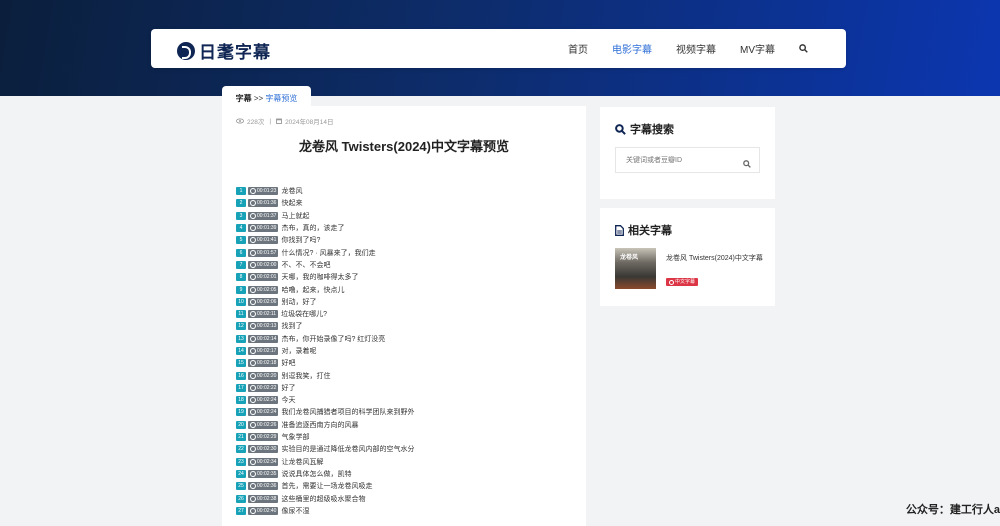  I want to click on calendar-icon, so click(279, 121).